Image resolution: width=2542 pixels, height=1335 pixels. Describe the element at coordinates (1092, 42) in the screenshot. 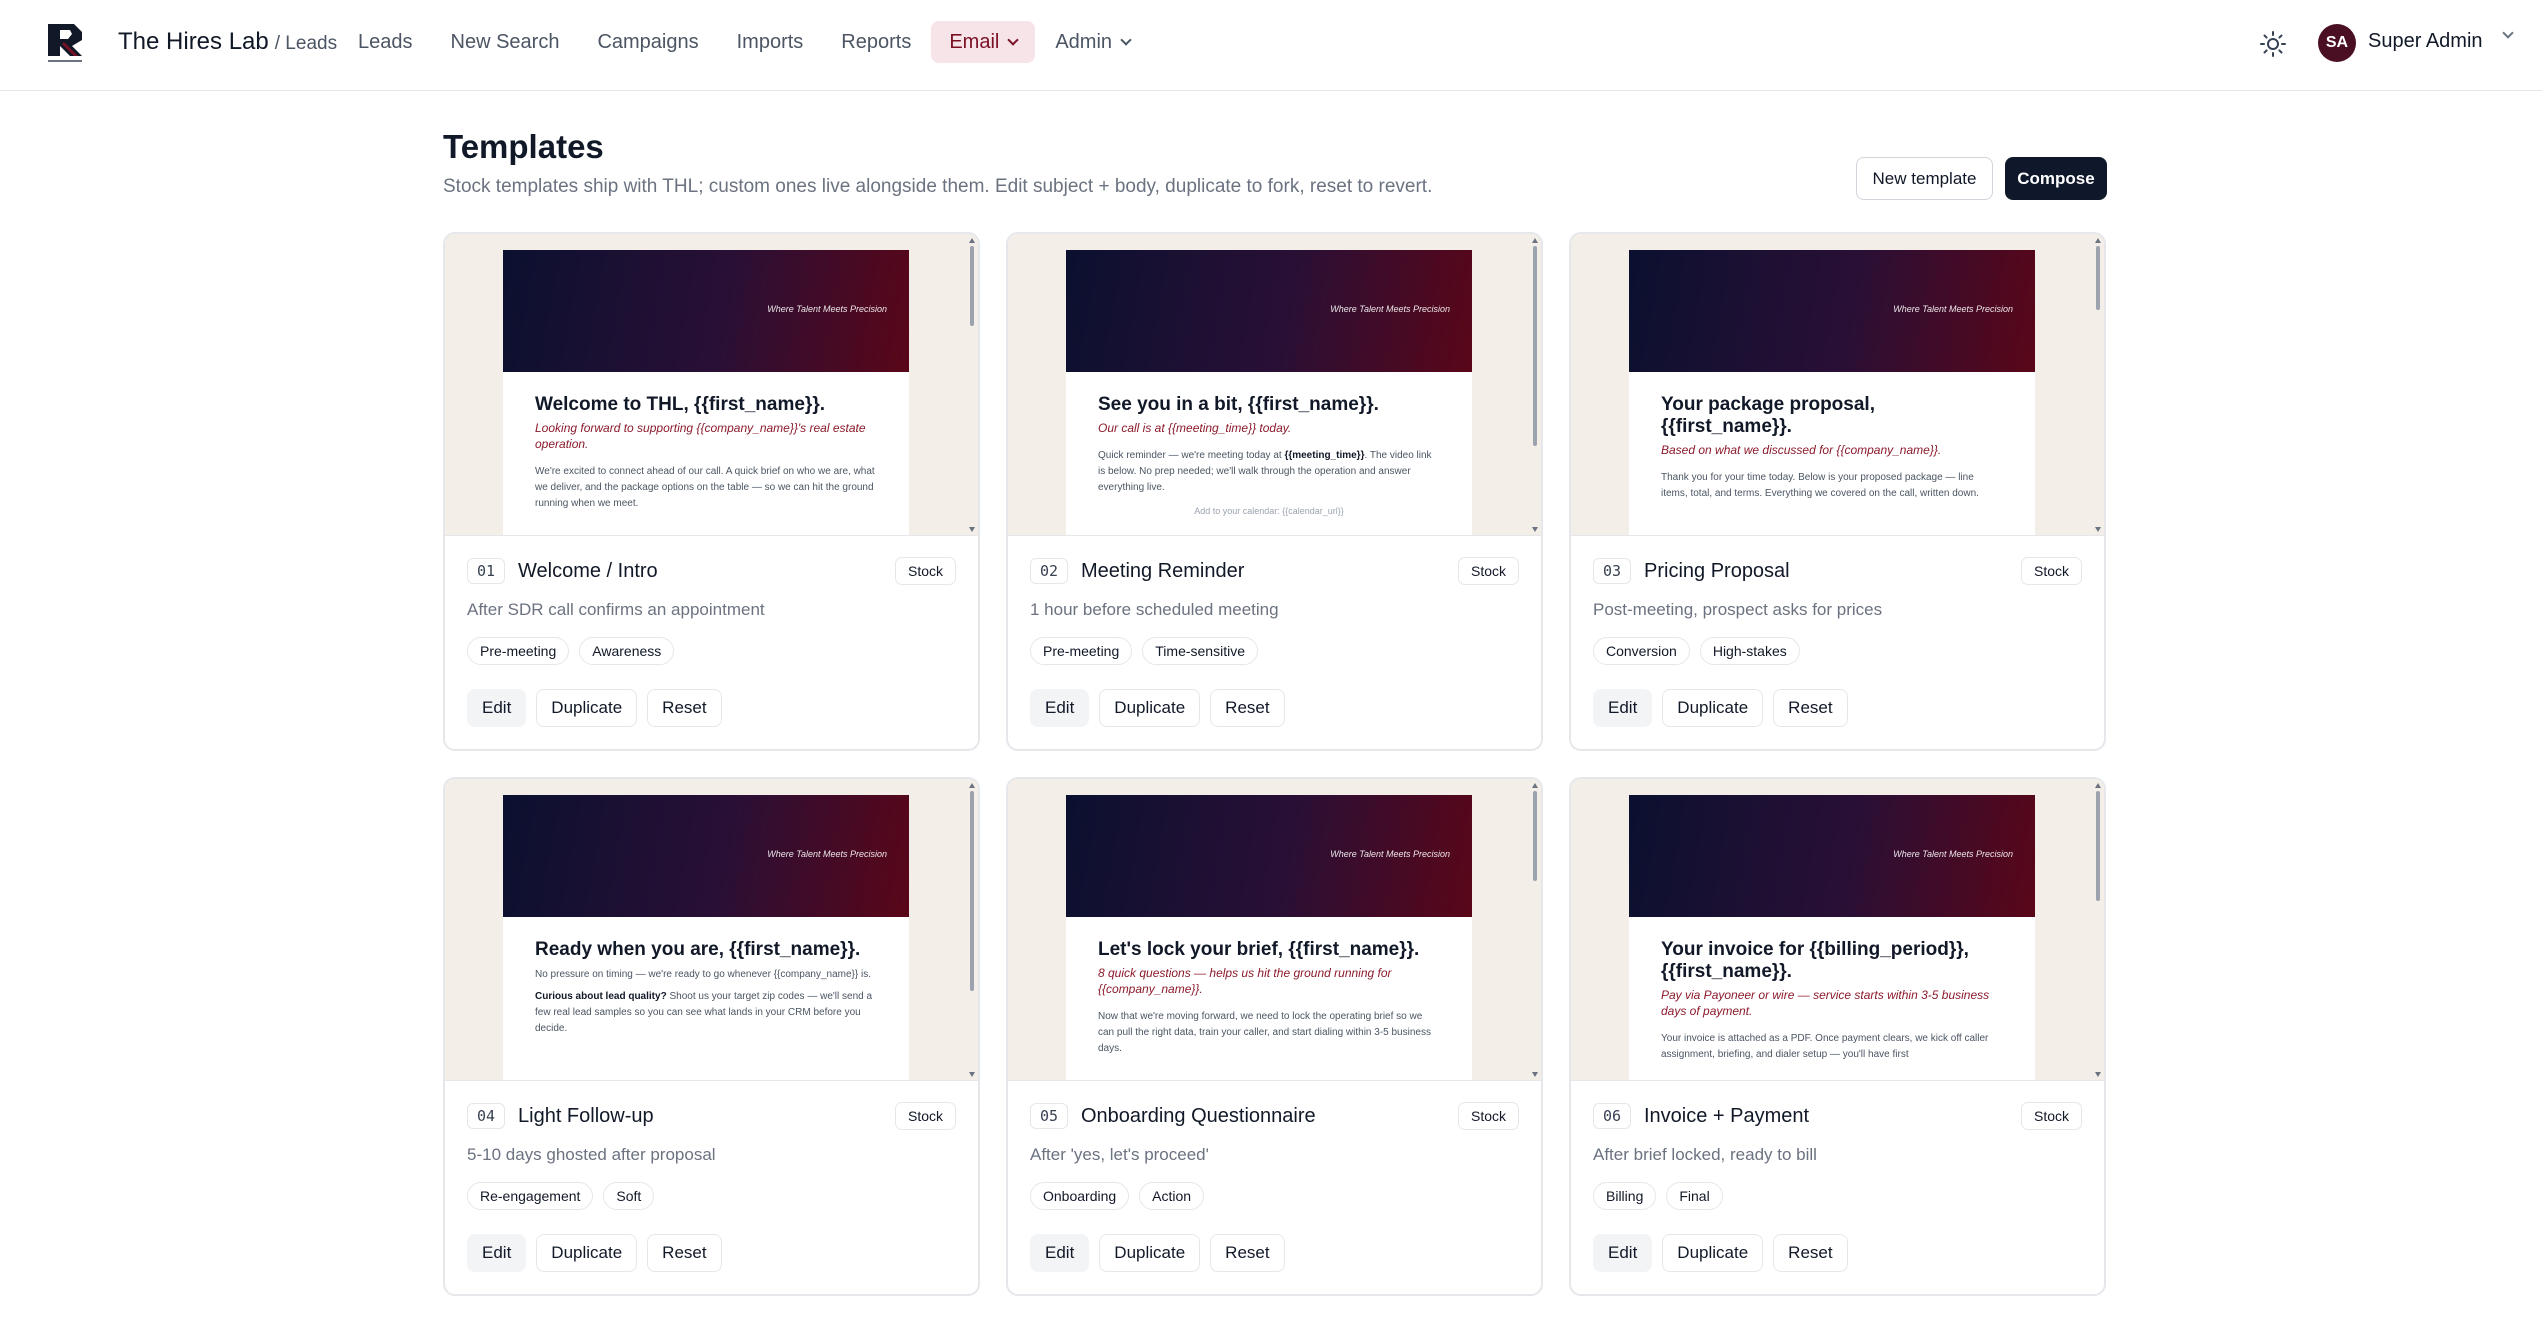

I see `nav-admin: Admin` at that location.